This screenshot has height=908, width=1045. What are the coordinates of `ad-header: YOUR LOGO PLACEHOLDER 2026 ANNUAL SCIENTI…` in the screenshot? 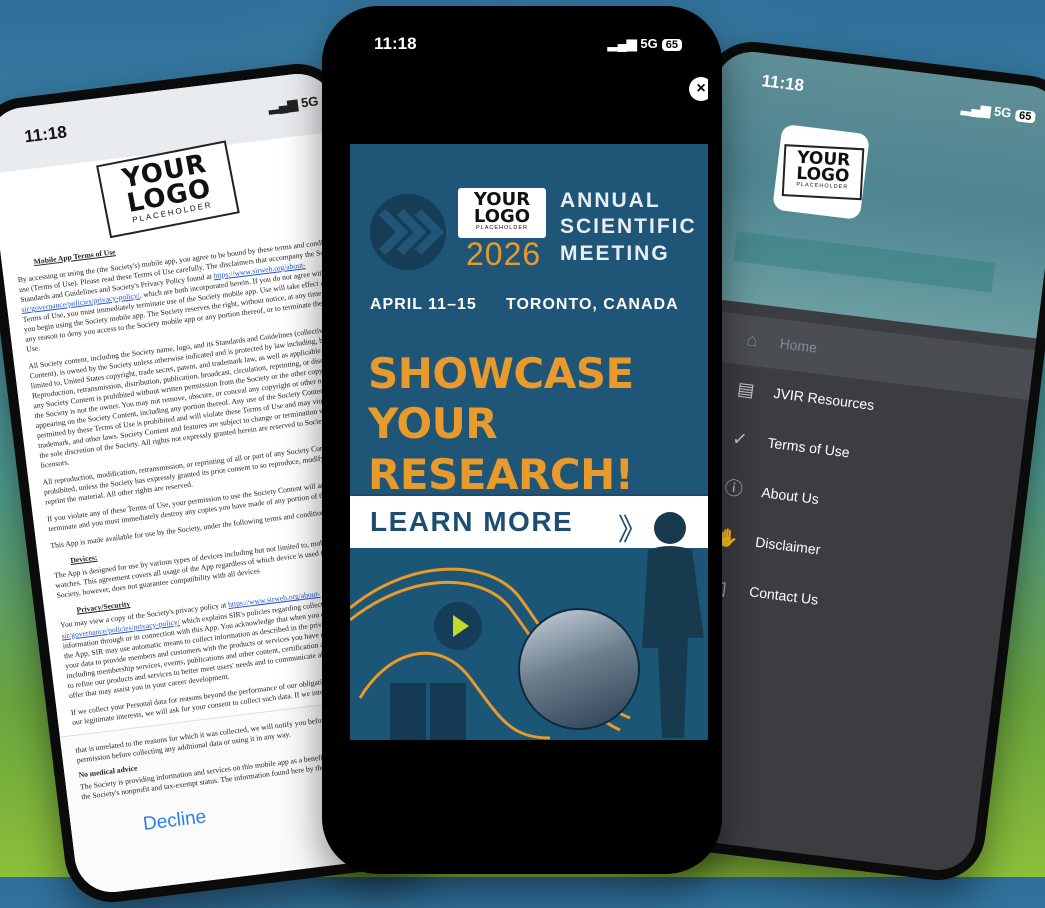 It's located at (529, 321).